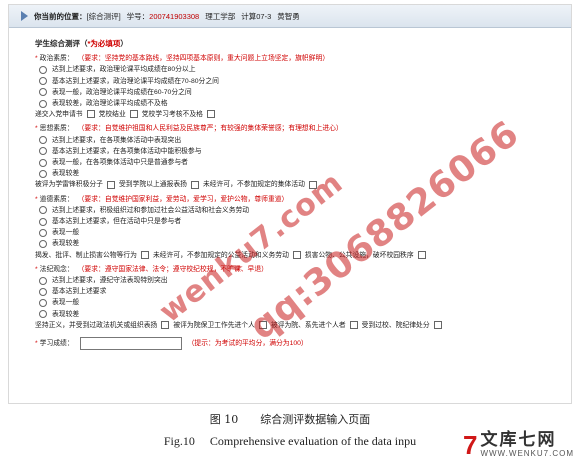 Image resolution: width=580 pixels, height=464 pixels. I want to click on student-id: 200741903308, so click(174, 16).